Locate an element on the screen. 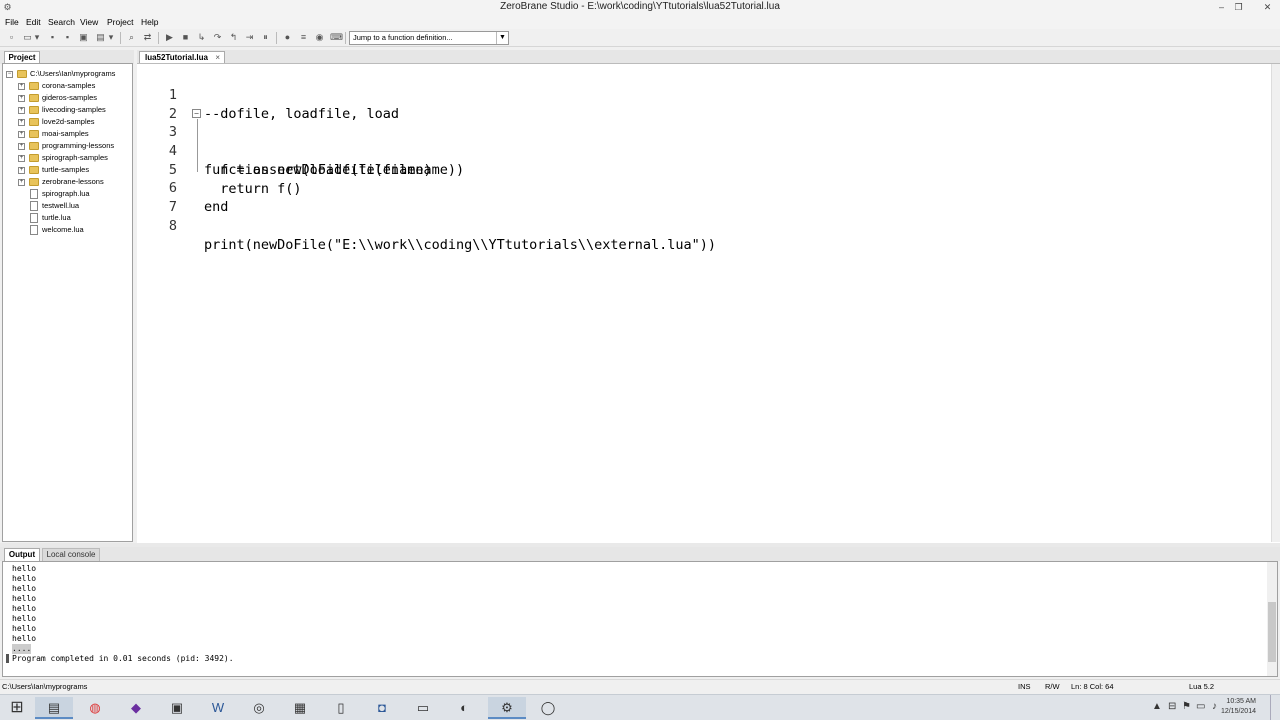 This screenshot has width=1280, height=720. word-icon: W is located at coordinates (218, 708).